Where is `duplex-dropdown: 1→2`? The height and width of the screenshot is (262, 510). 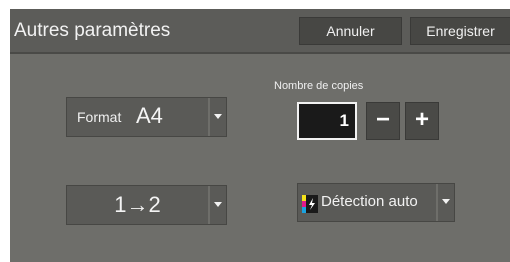
duplex-dropdown: 1→2 is located at coordinates (146, 205).